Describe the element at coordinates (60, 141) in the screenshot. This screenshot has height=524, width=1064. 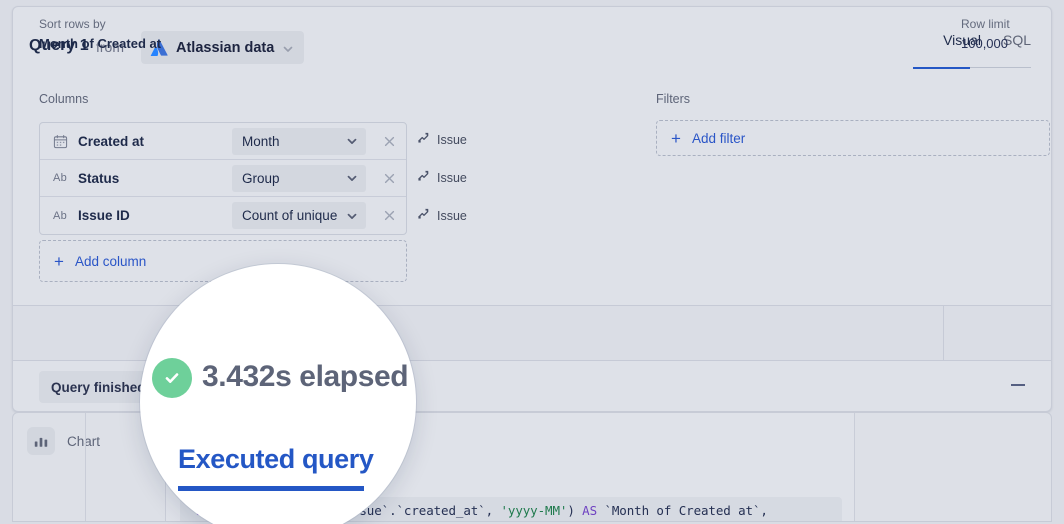
I see `calendar-icon` at that location.